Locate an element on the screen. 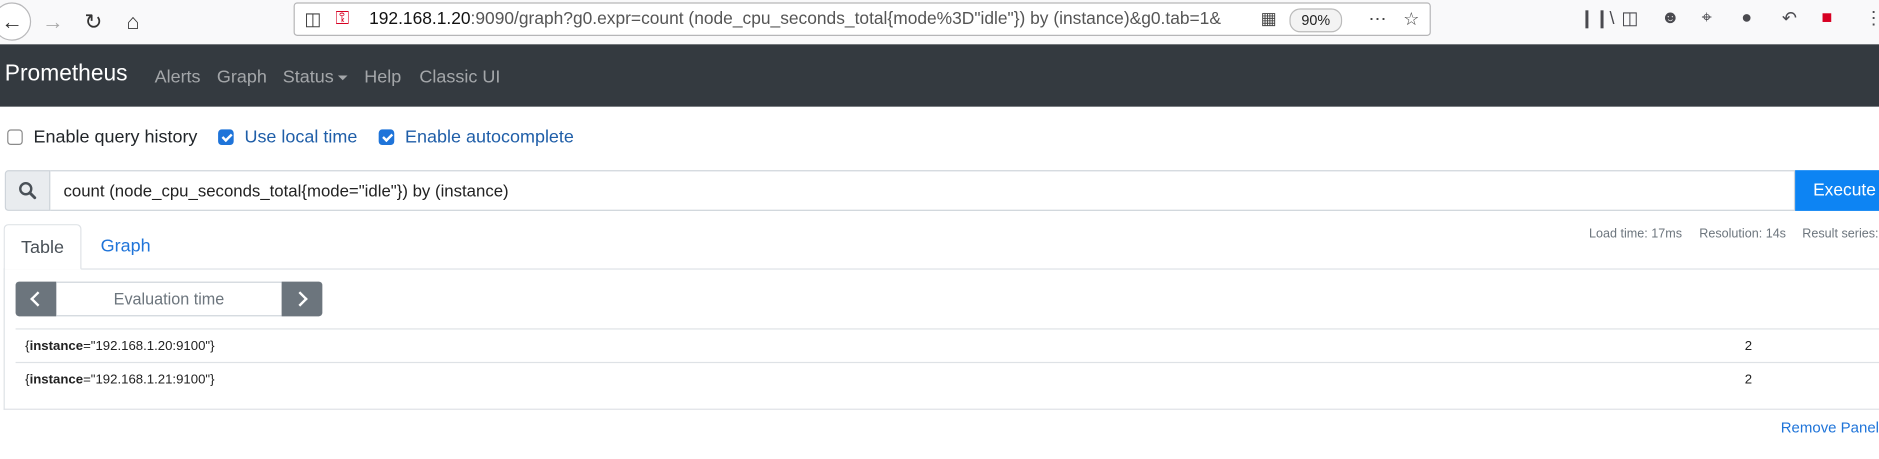 This screenshot has height=459, width=1879. option-local-time: Use local time is located at coordinates (287, 137).